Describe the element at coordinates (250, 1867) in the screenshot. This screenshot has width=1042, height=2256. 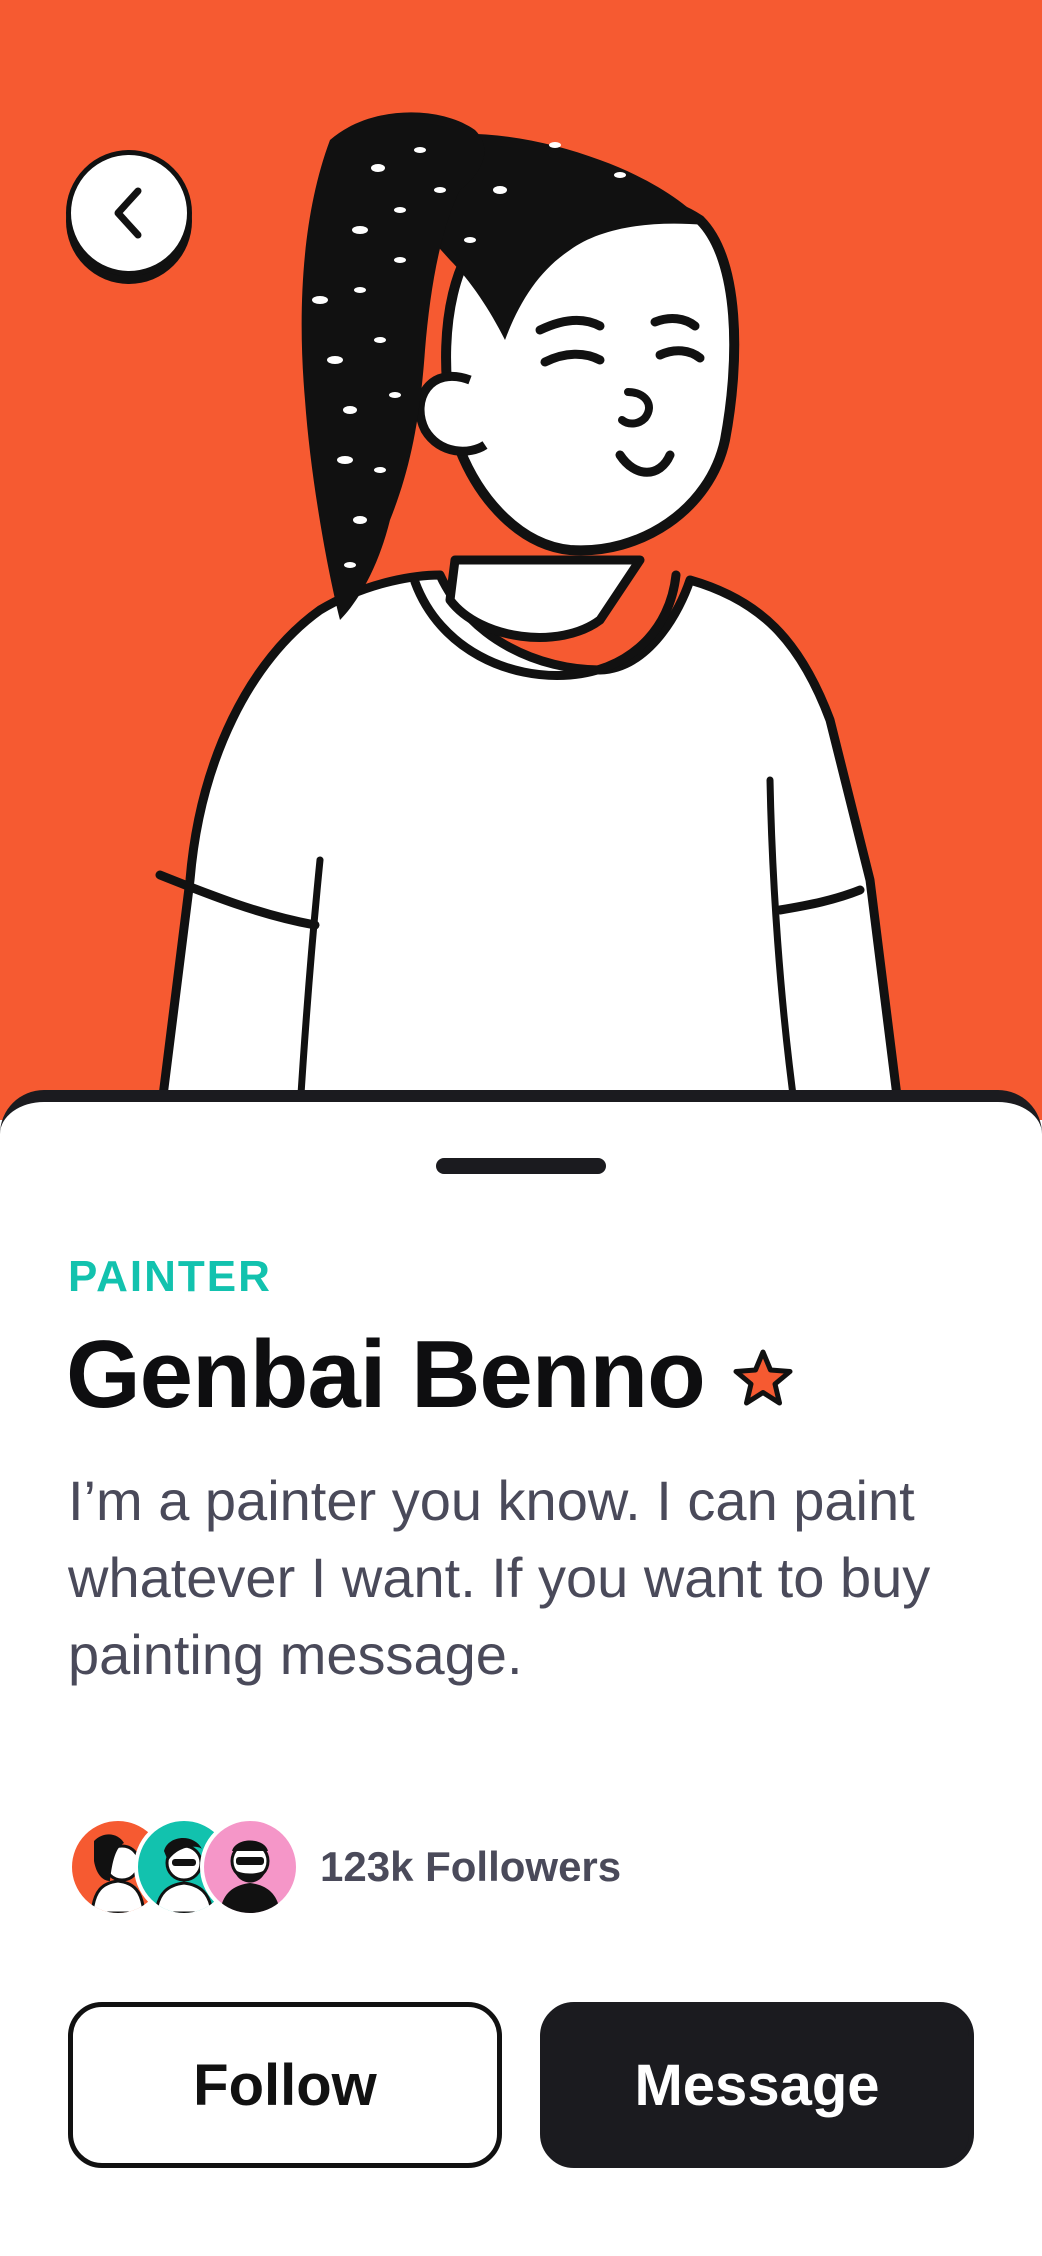
I see `avatar` at that location.